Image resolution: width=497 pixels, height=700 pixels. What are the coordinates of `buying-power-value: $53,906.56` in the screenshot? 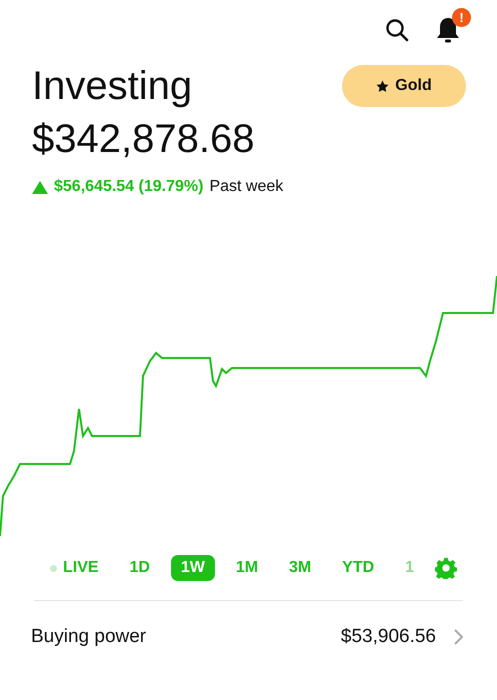 It's located at (388, 637).